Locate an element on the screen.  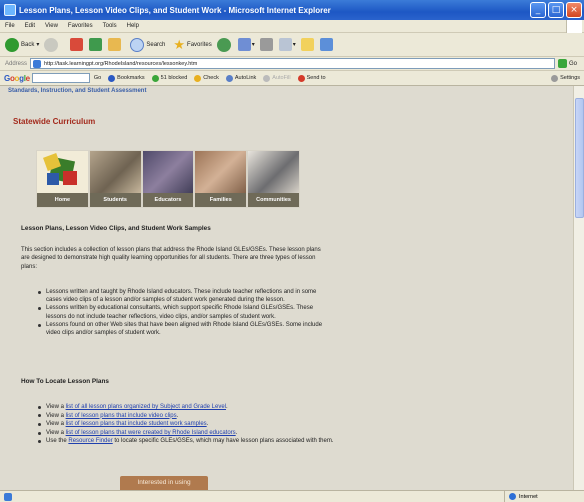
google-go-button: Go is located at coordinates (97, 78).